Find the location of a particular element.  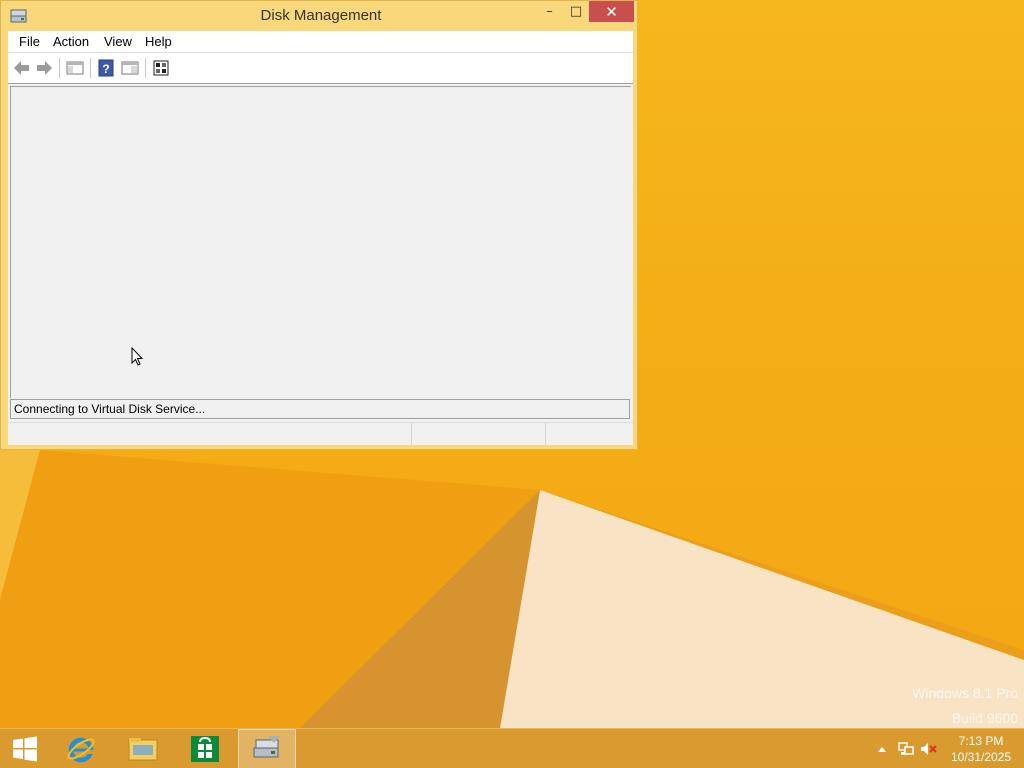

disk-management-icon is located at coordinates (266, 747).